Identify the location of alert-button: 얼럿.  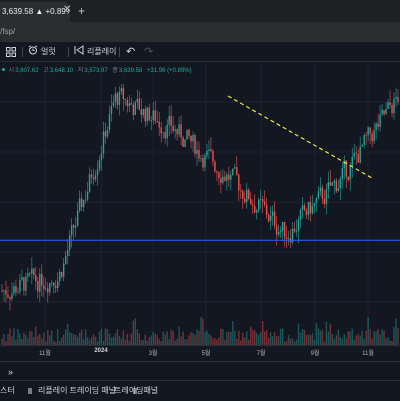
(42, 52).